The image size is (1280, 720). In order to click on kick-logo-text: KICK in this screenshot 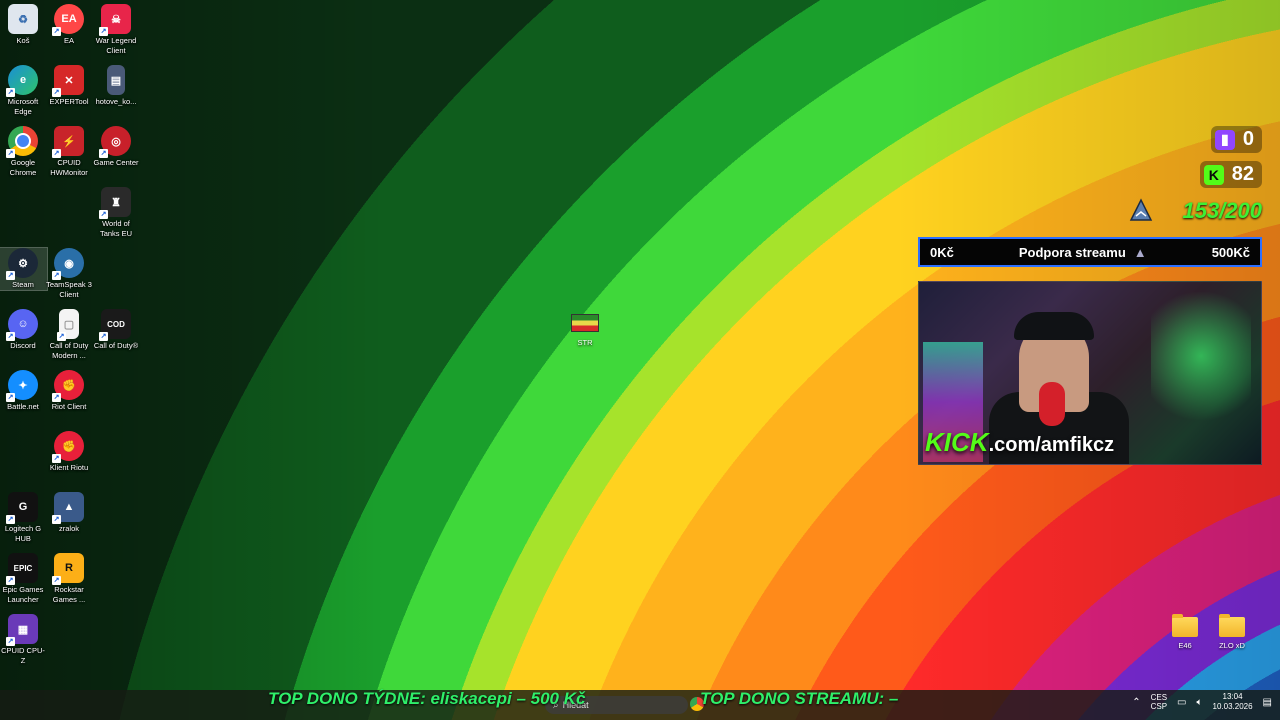, I will do `click(957, 442)`.